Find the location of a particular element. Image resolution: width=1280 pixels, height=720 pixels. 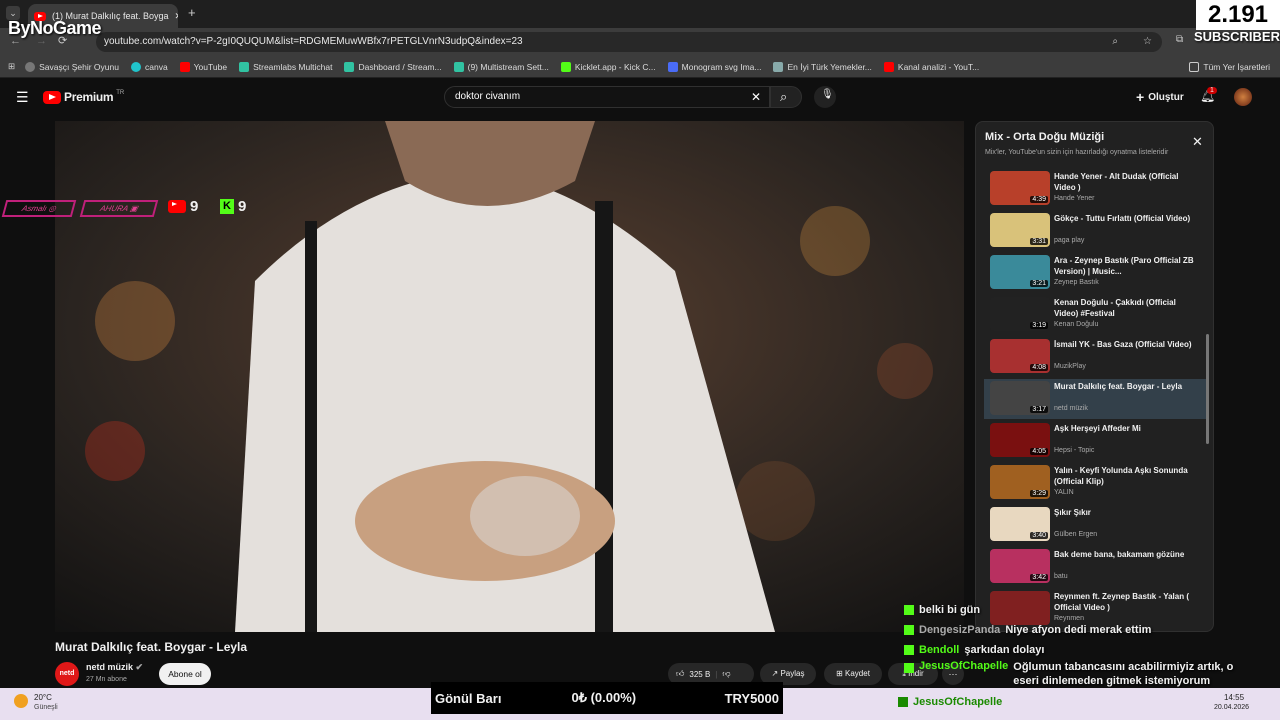

bookmark-item: YouTube is located at coordinates (203, 66).